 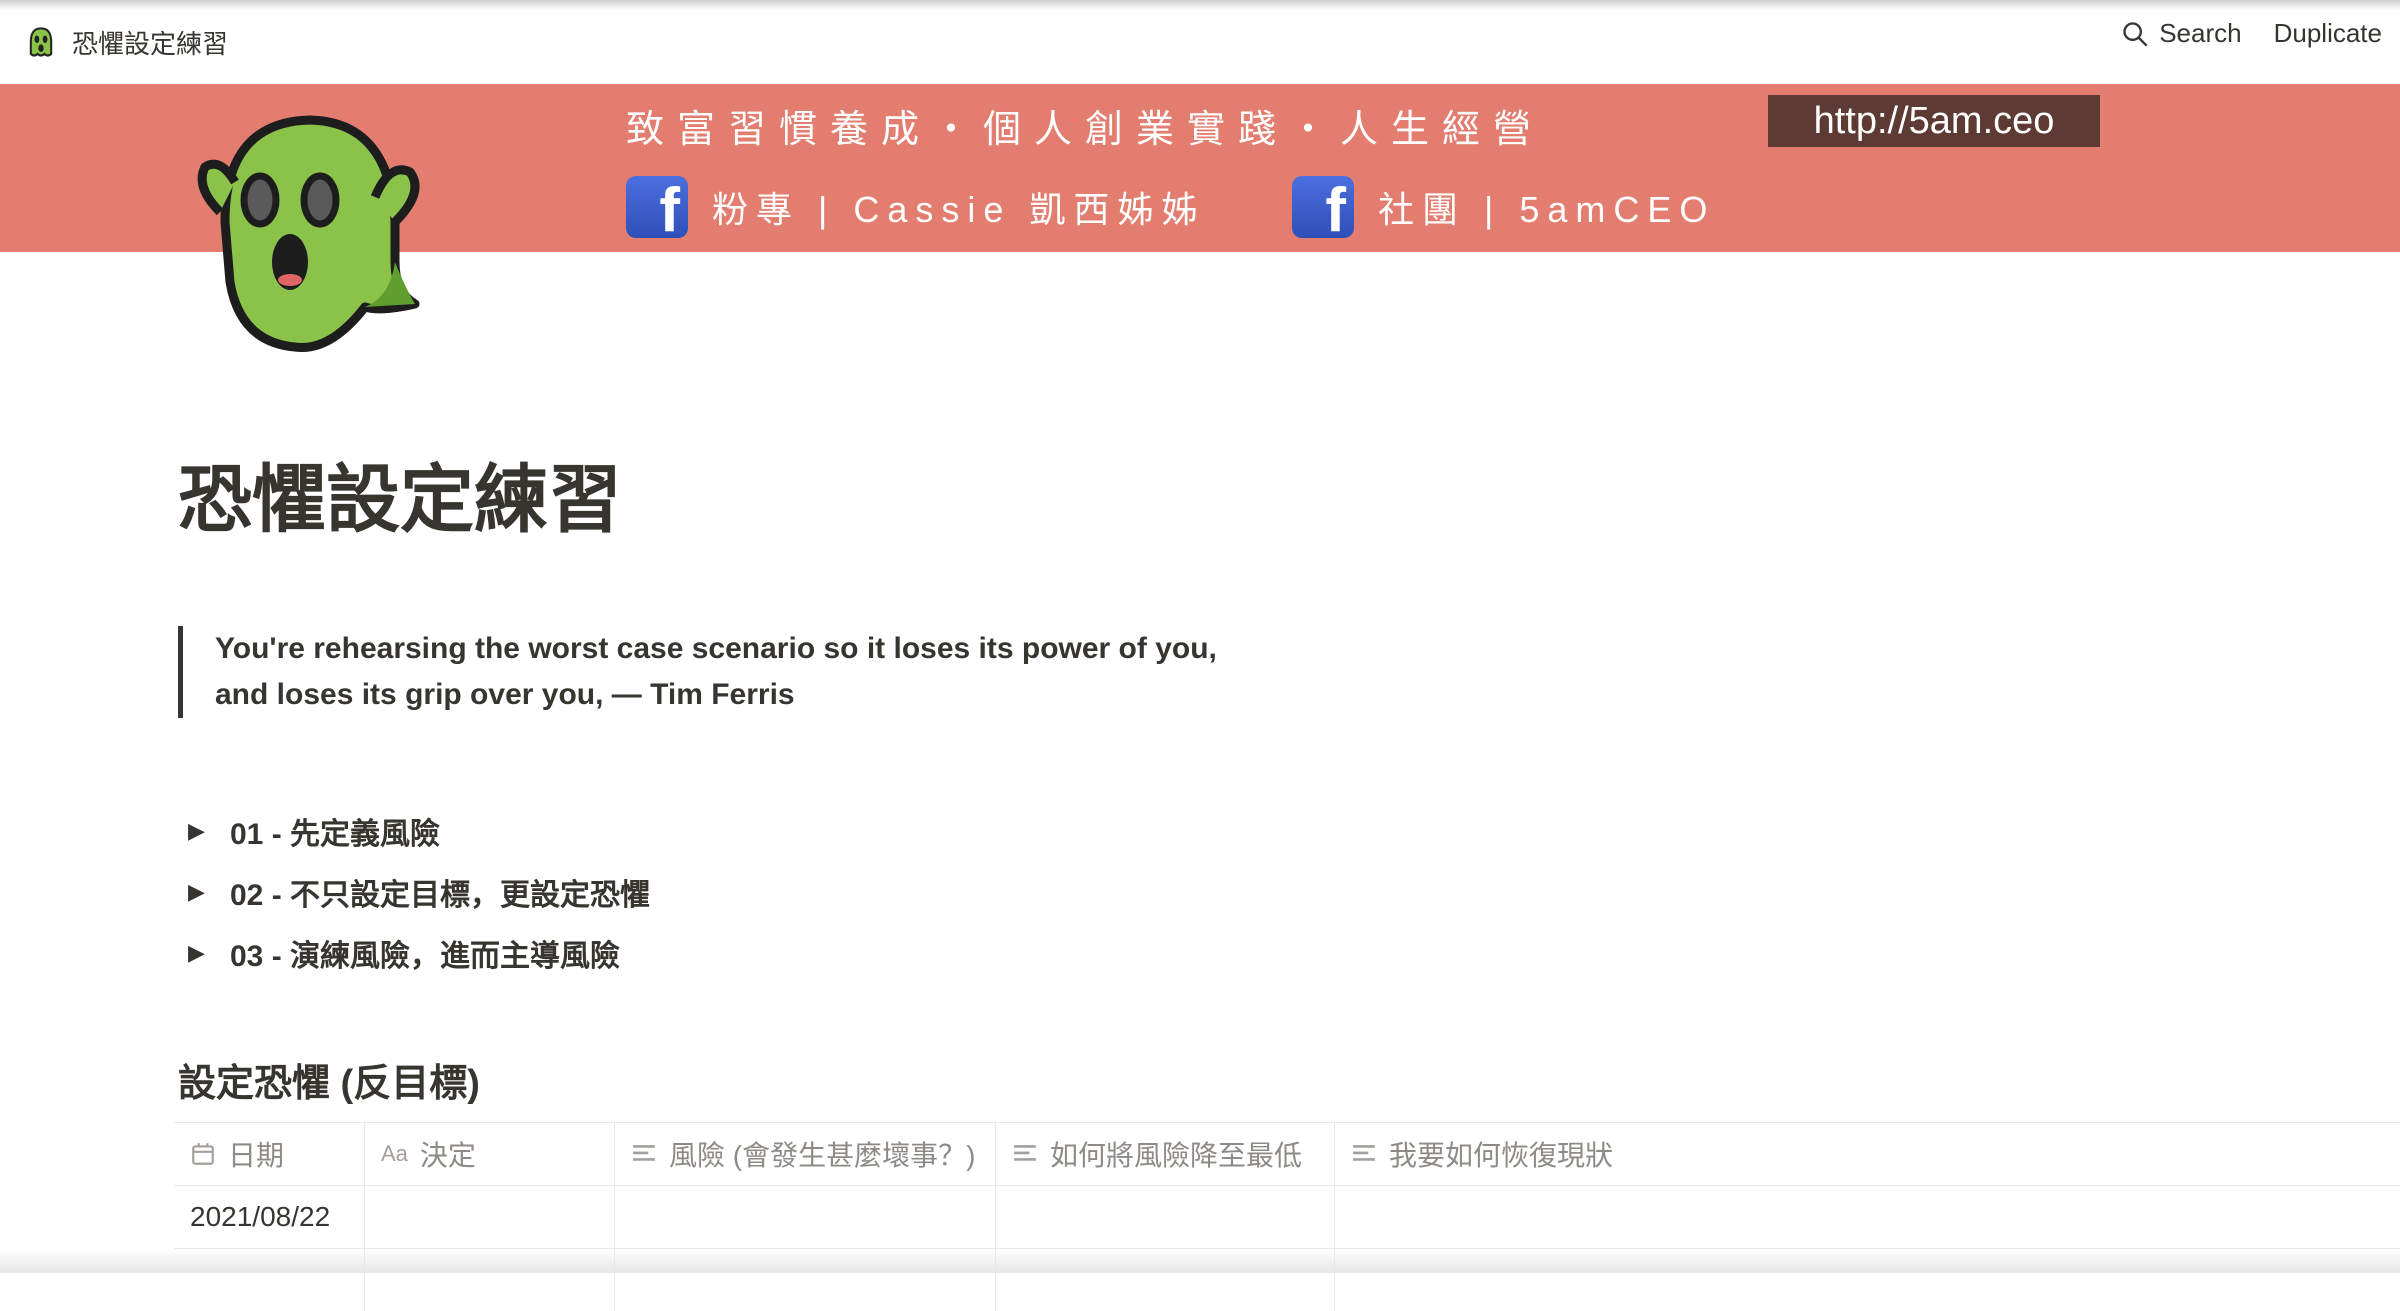 What do you see at coordinates (256, 1155) in the screenshot?
I see `column-label: 日期` at bounding box center [256, 1155].